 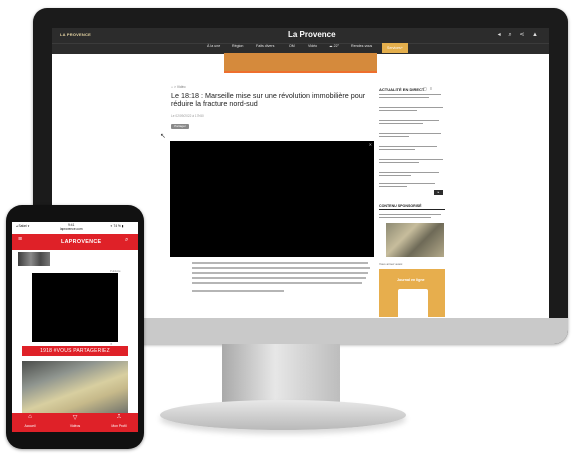 What do you see at coordinates (119, 417) in the screenshot?
I see `profile-icon: ⎍` at bounding box center [119, 417].